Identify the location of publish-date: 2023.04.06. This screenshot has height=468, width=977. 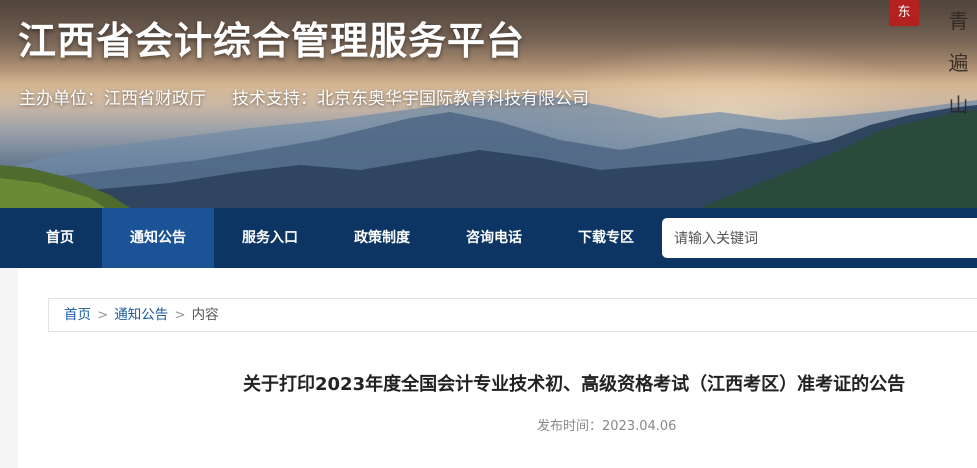
(639, 426).